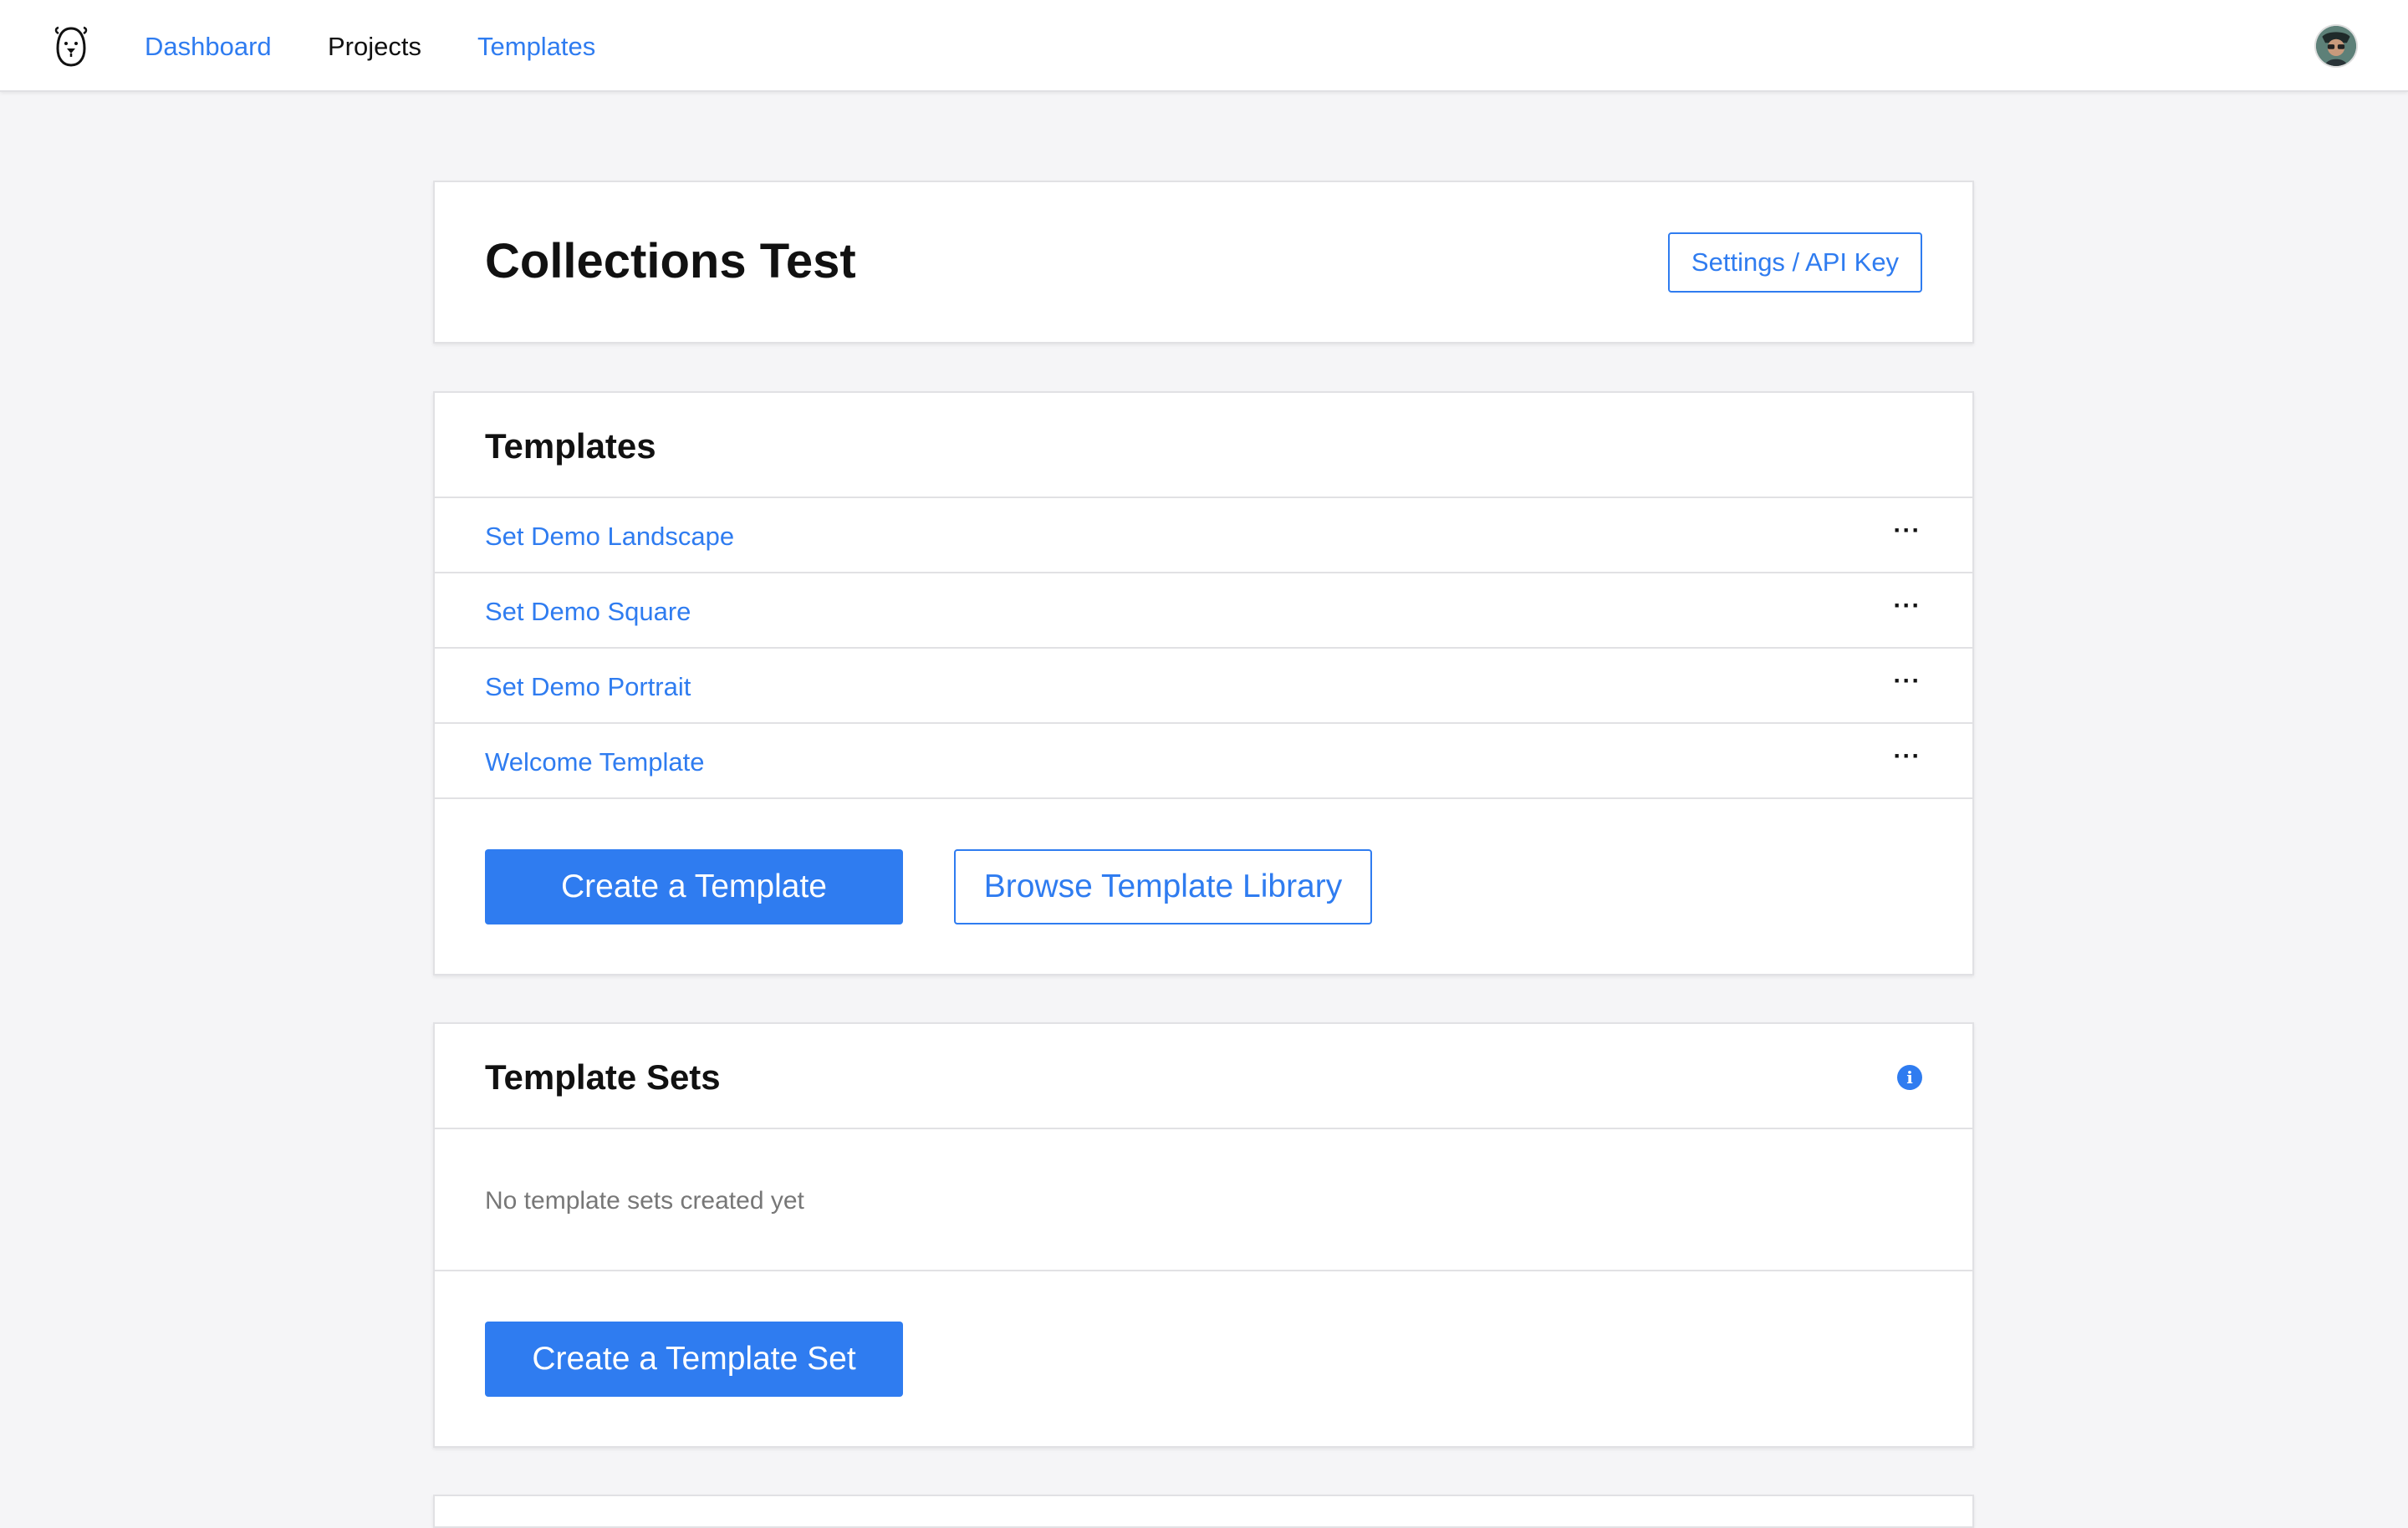  Describe the element at coordinates (1204, 46) in the screenshot. I see `top-nav-bar: Dashboard Projects Templates` at that location.